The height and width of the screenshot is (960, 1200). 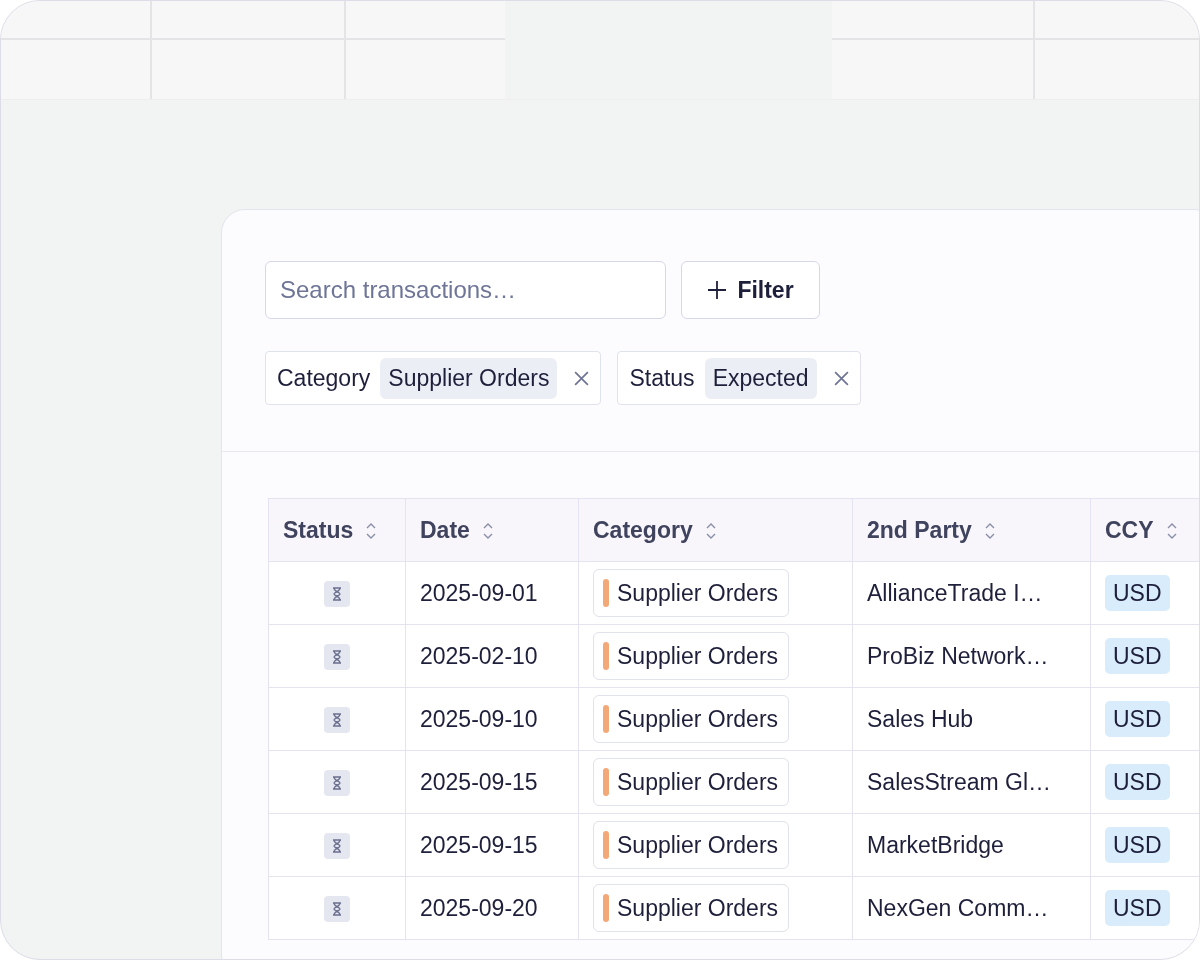 I want to click on column-header: Category, so click(x=715, y=530).